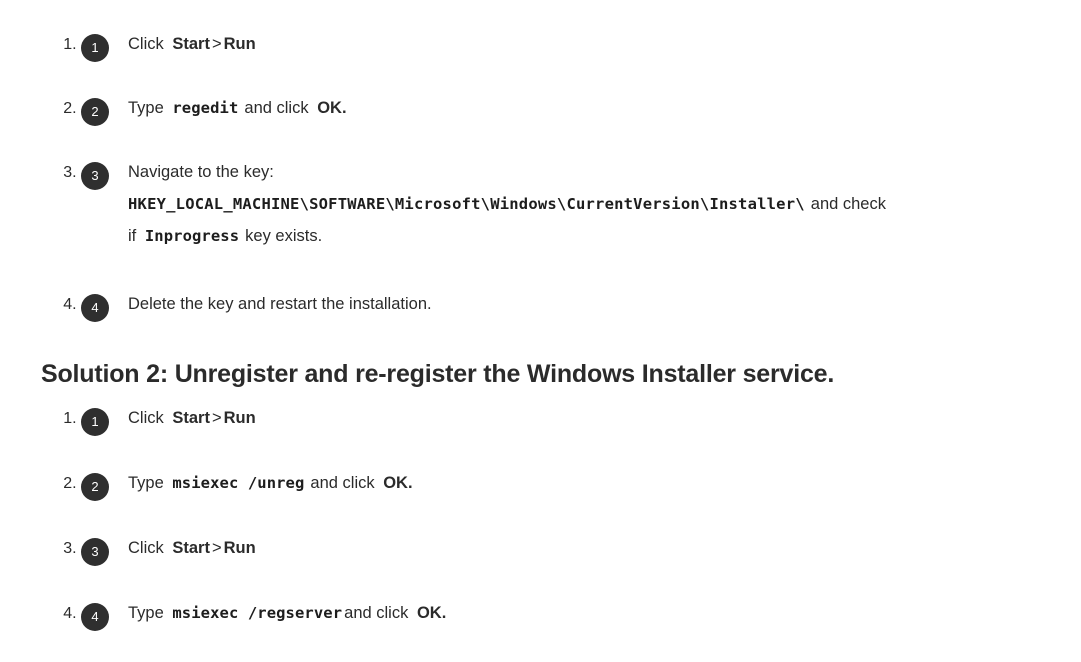 The width and height of the screenshot is (1081, 662). What do you see at coordinates (132, 236) in the screenshot?
I see `tail-lead: if` at bounding box center [132, 236].